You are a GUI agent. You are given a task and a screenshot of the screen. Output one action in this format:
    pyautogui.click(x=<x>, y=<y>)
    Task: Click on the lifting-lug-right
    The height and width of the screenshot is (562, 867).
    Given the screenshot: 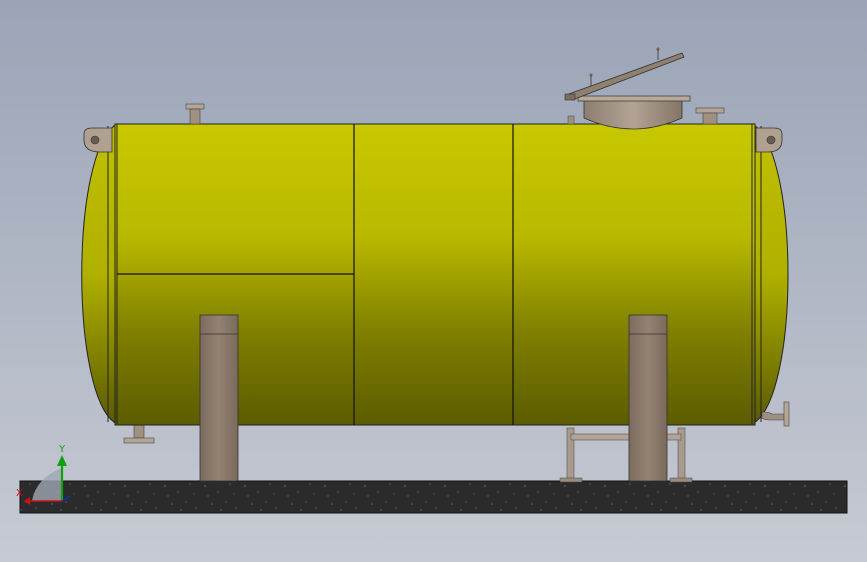 What is the action you would take?
    pyautogui.click(x=769, y=140)
    